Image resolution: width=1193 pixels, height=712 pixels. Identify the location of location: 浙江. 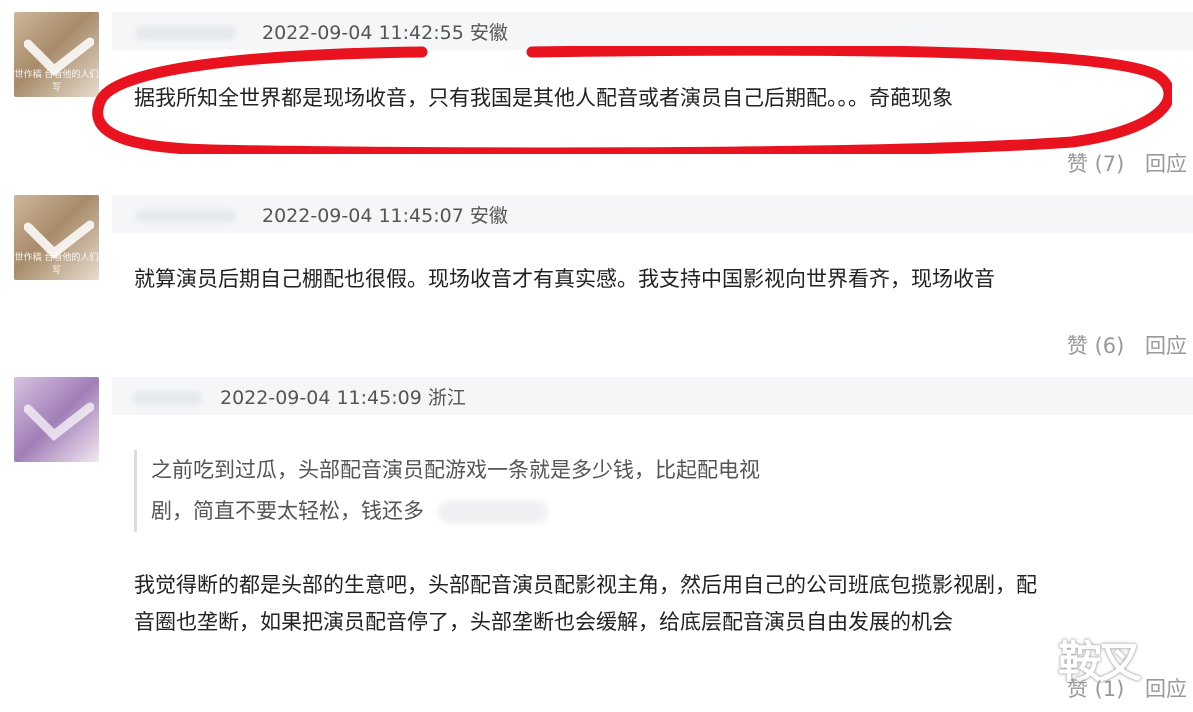
(446, 398).